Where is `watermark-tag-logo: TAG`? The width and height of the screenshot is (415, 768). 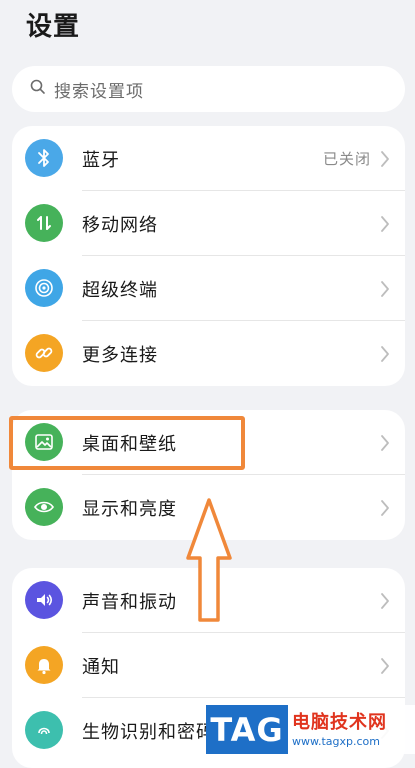
watermark-tag-logo: TAG is located at coordinates (247, 729).